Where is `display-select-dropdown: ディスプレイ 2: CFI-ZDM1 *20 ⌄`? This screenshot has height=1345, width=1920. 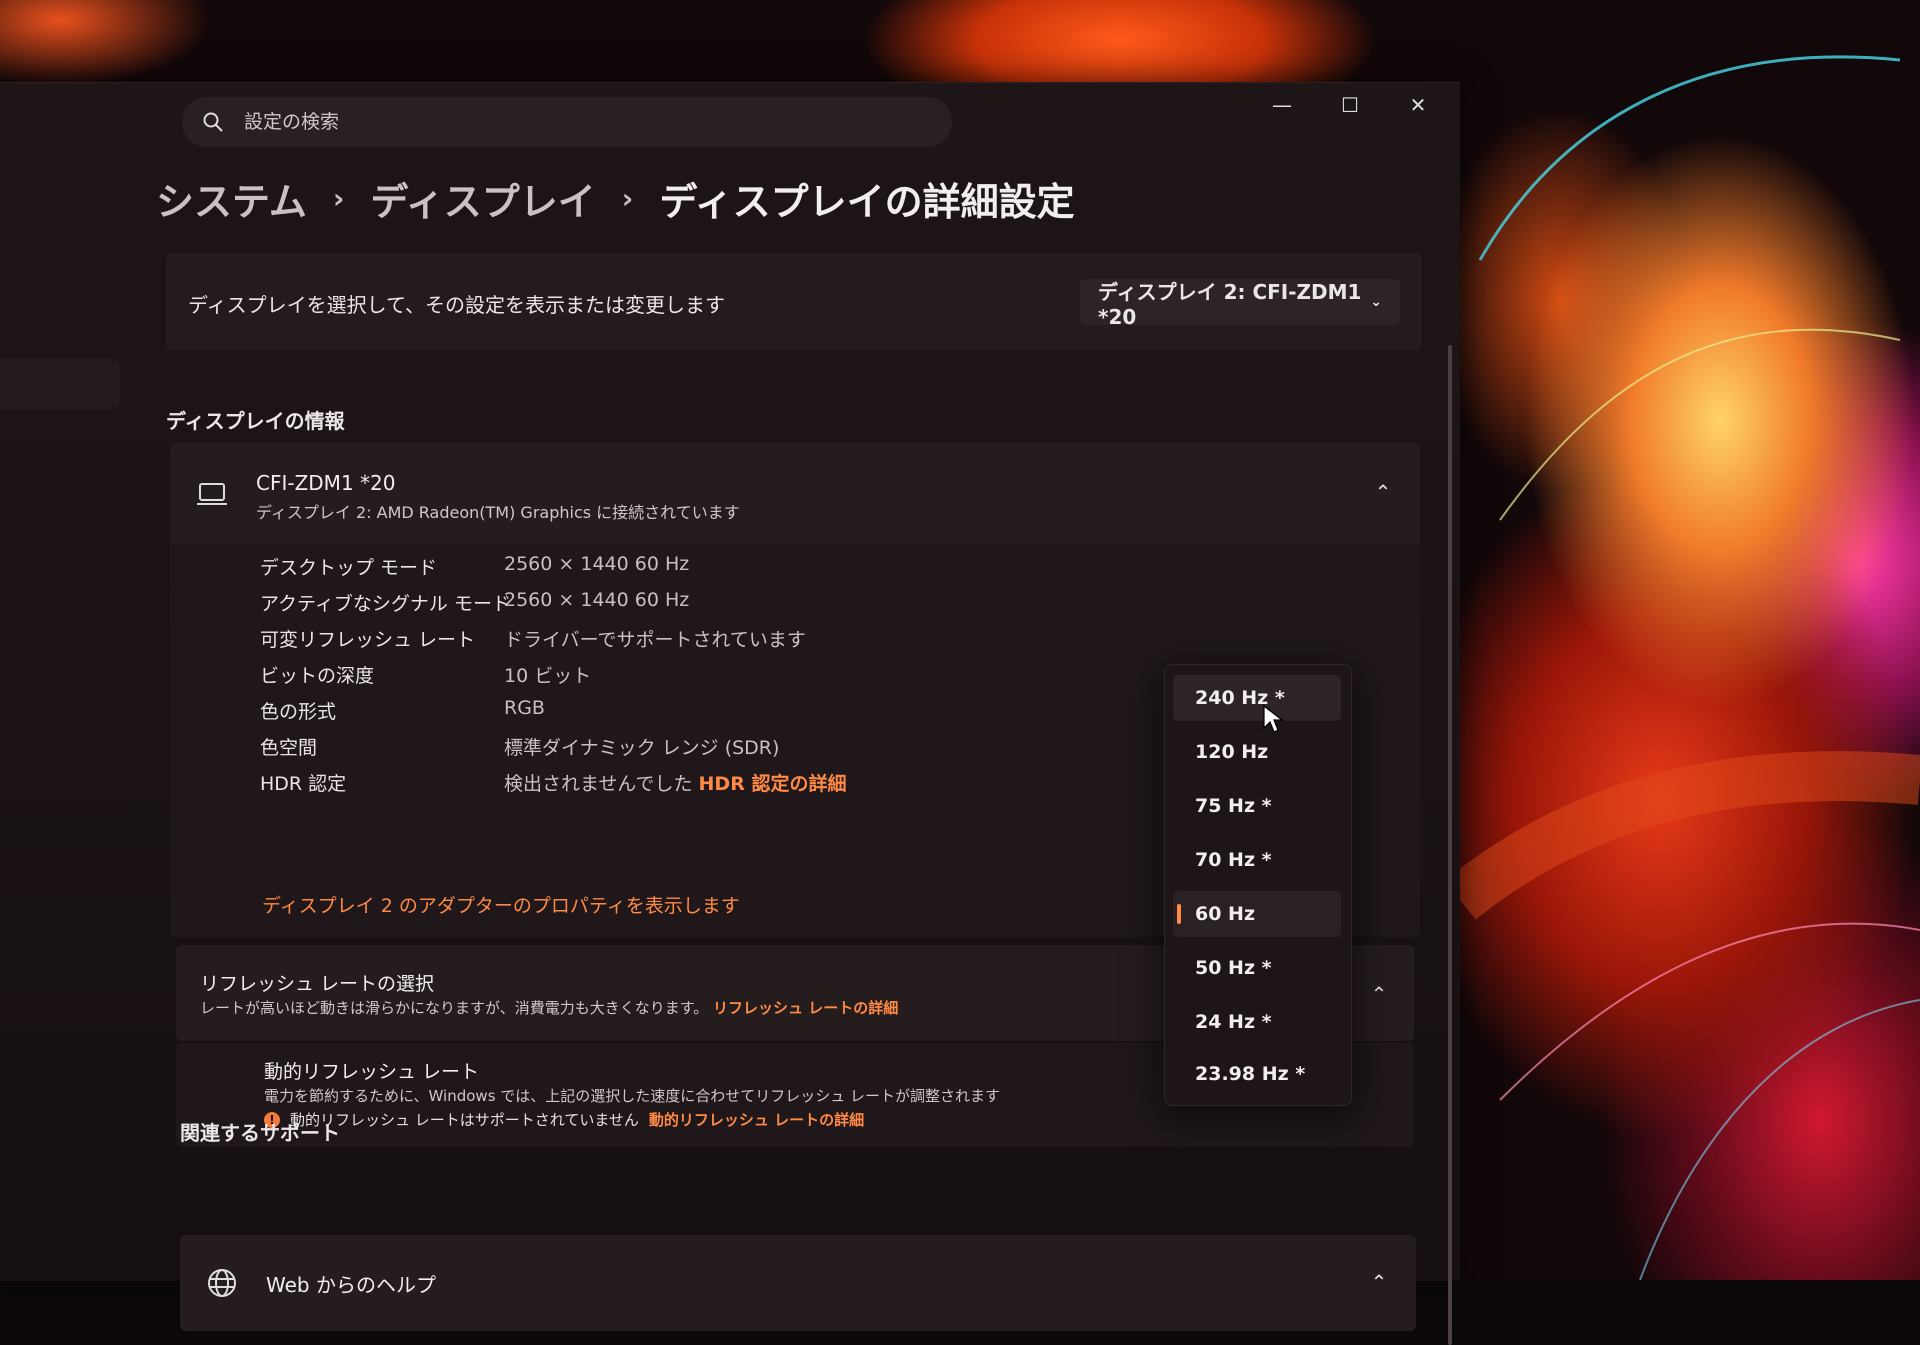
display-select-dropdown: ディスプレイ 2: CFI-ZDM1 *20 ⌄ is located at coordinates (1240, 304).